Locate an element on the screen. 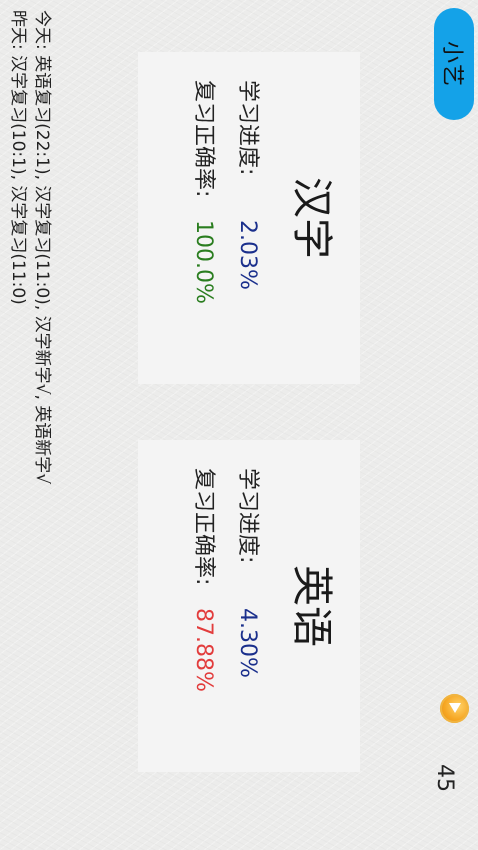 The width and height of the screenshot is (478, 850). xiaoyi-button-label: 小艺 is located at coordinates (451, 63).